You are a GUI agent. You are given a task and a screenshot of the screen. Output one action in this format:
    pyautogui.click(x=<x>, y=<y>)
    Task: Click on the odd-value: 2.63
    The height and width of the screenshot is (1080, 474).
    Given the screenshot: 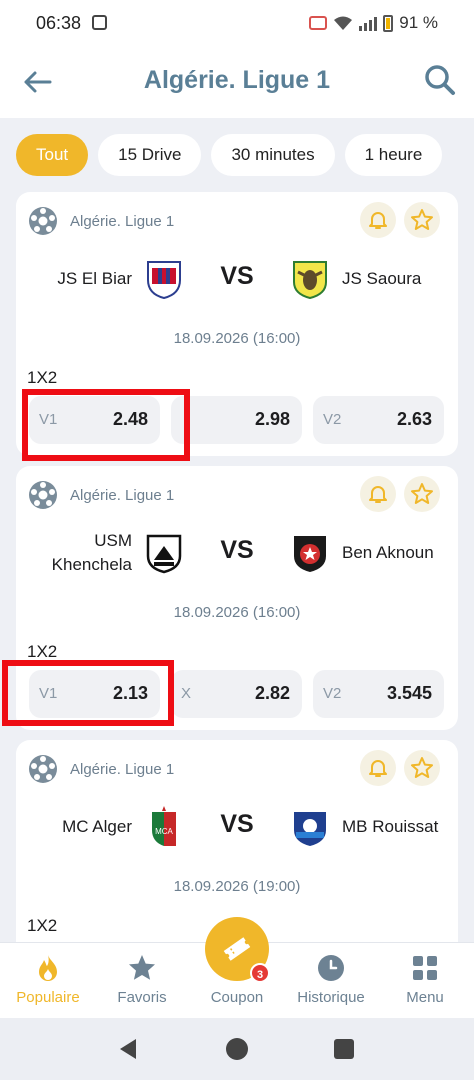 What is the action you would take?
    pyautogui.click(x=414, y=419)
    